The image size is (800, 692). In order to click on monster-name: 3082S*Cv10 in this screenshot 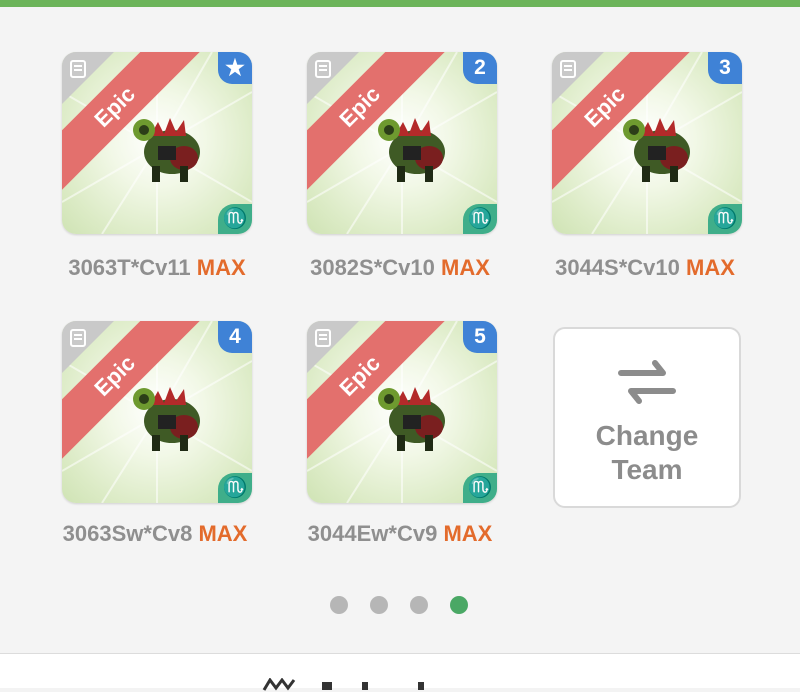, I will do `click(372, 267)`.